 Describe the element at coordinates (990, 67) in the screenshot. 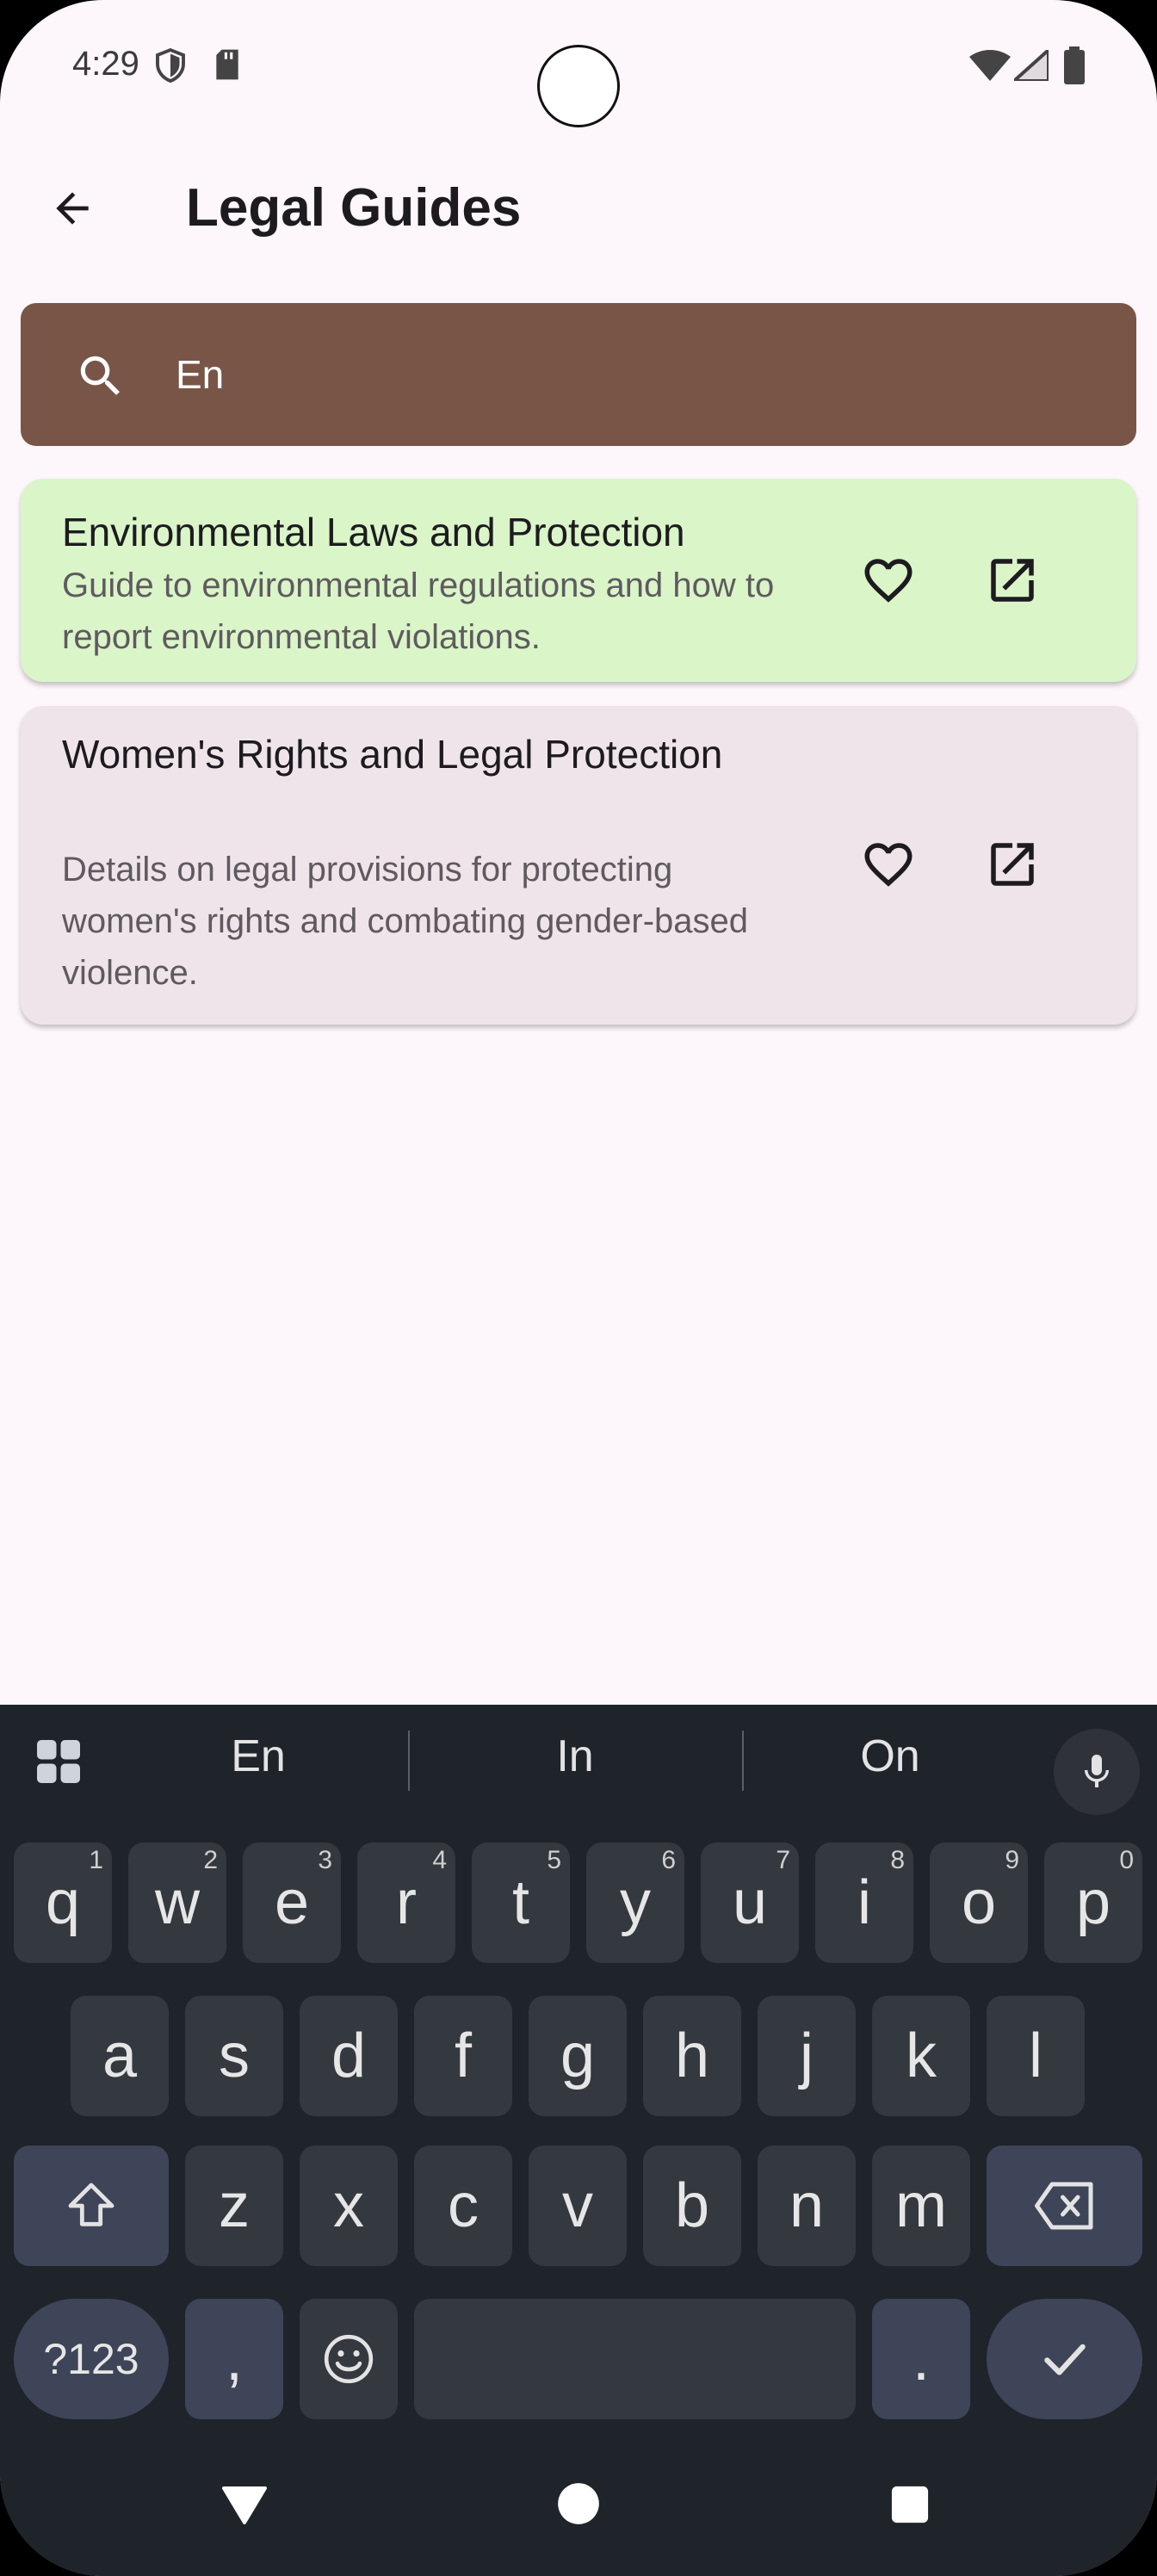

I see `wifi-icon` at that location.